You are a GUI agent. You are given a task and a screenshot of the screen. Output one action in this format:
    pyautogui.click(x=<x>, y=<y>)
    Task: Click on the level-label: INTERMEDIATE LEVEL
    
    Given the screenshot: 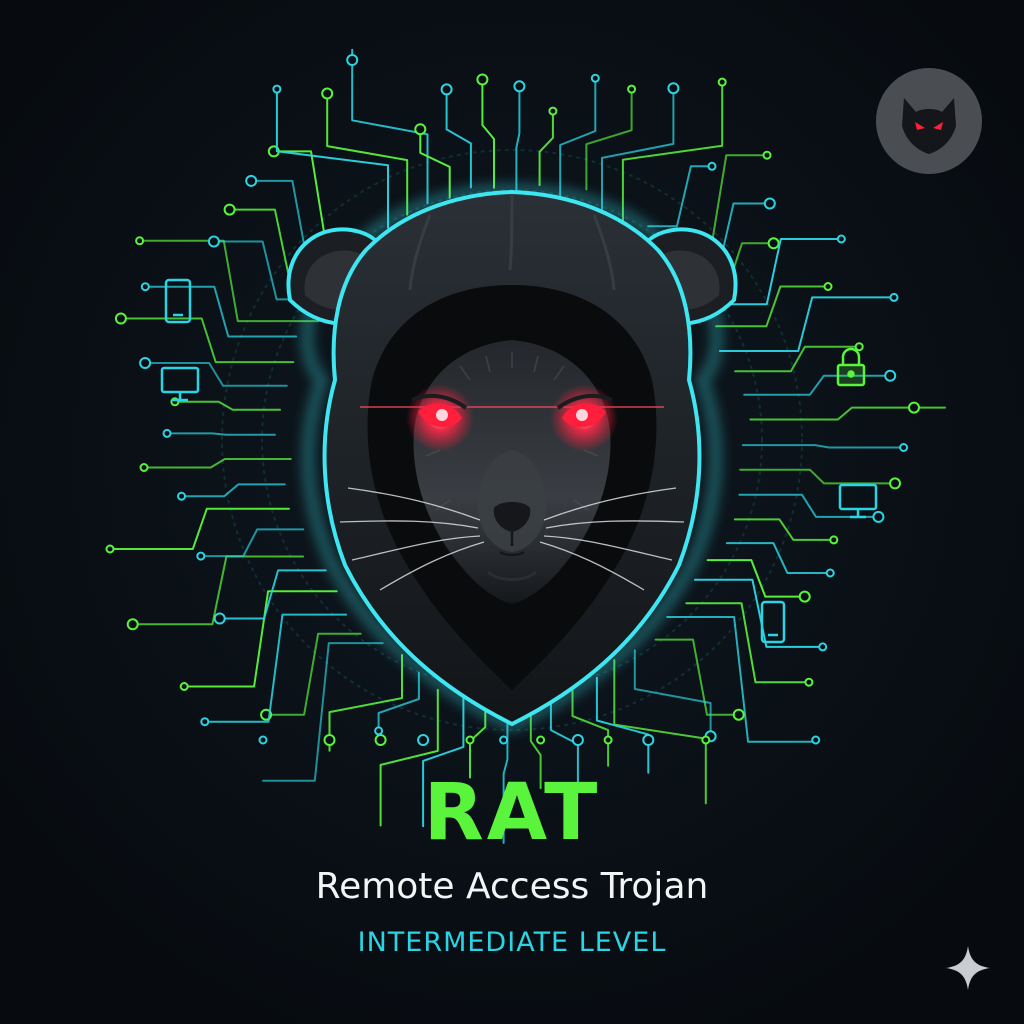 What is the action you would take?
    pyautogui.click(x=512, y=942)
    